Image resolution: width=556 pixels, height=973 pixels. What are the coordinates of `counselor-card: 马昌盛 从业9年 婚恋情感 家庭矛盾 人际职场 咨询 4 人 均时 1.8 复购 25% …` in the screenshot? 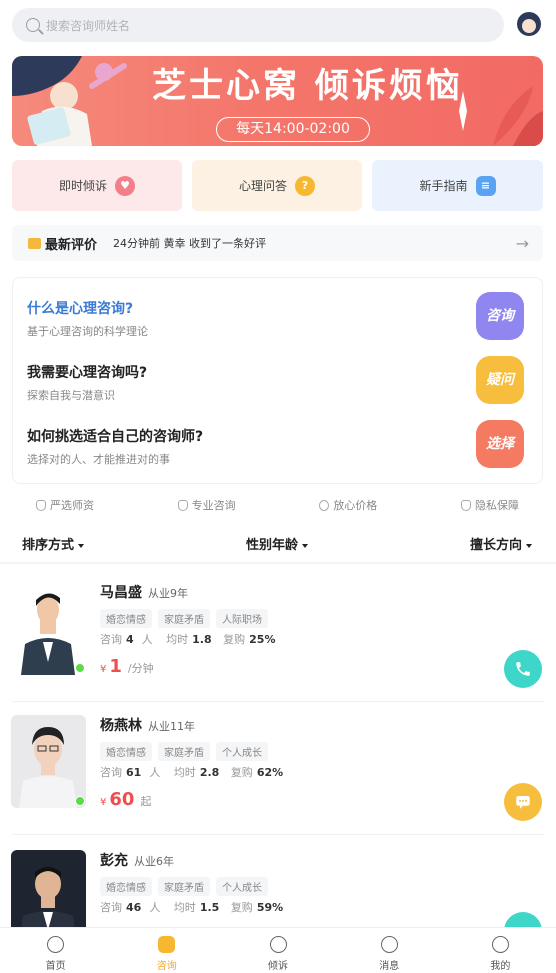 It's located at (278, 638).